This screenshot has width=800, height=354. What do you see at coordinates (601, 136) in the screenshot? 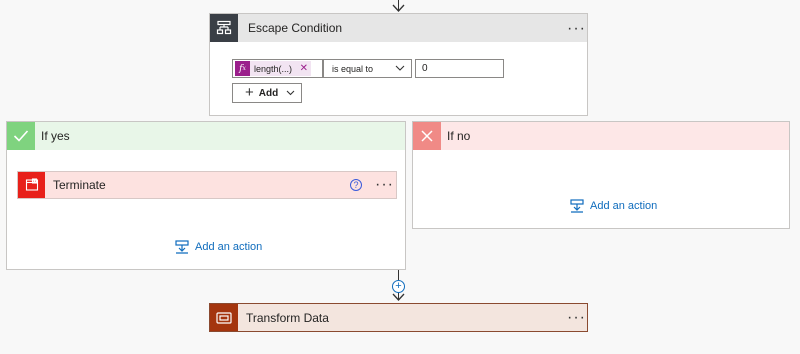
I see `if-no-header: If no` at bounding box center [601, 136].